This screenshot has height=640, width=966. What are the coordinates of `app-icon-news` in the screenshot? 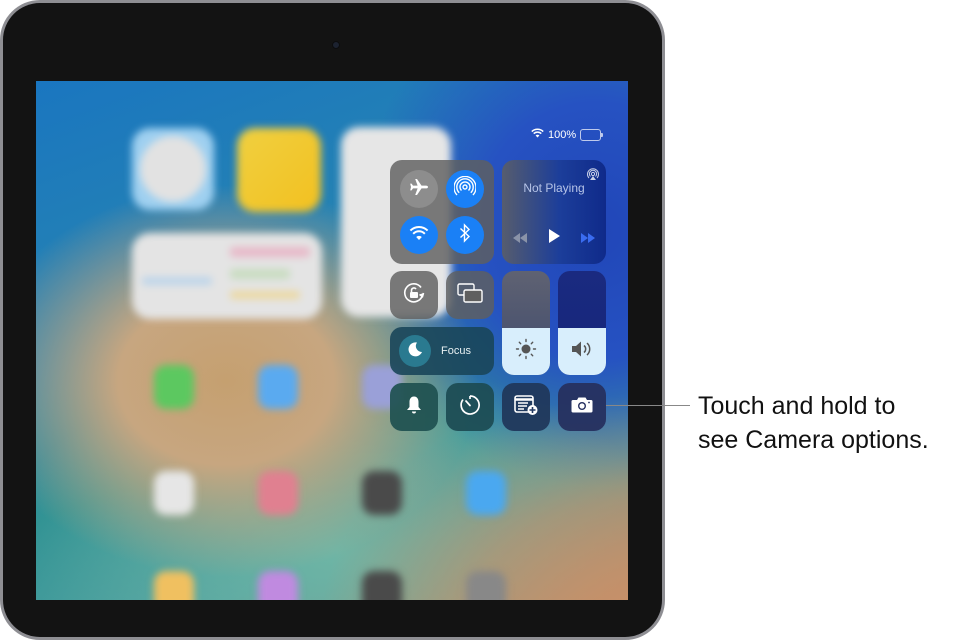 It's located at (278, 493).